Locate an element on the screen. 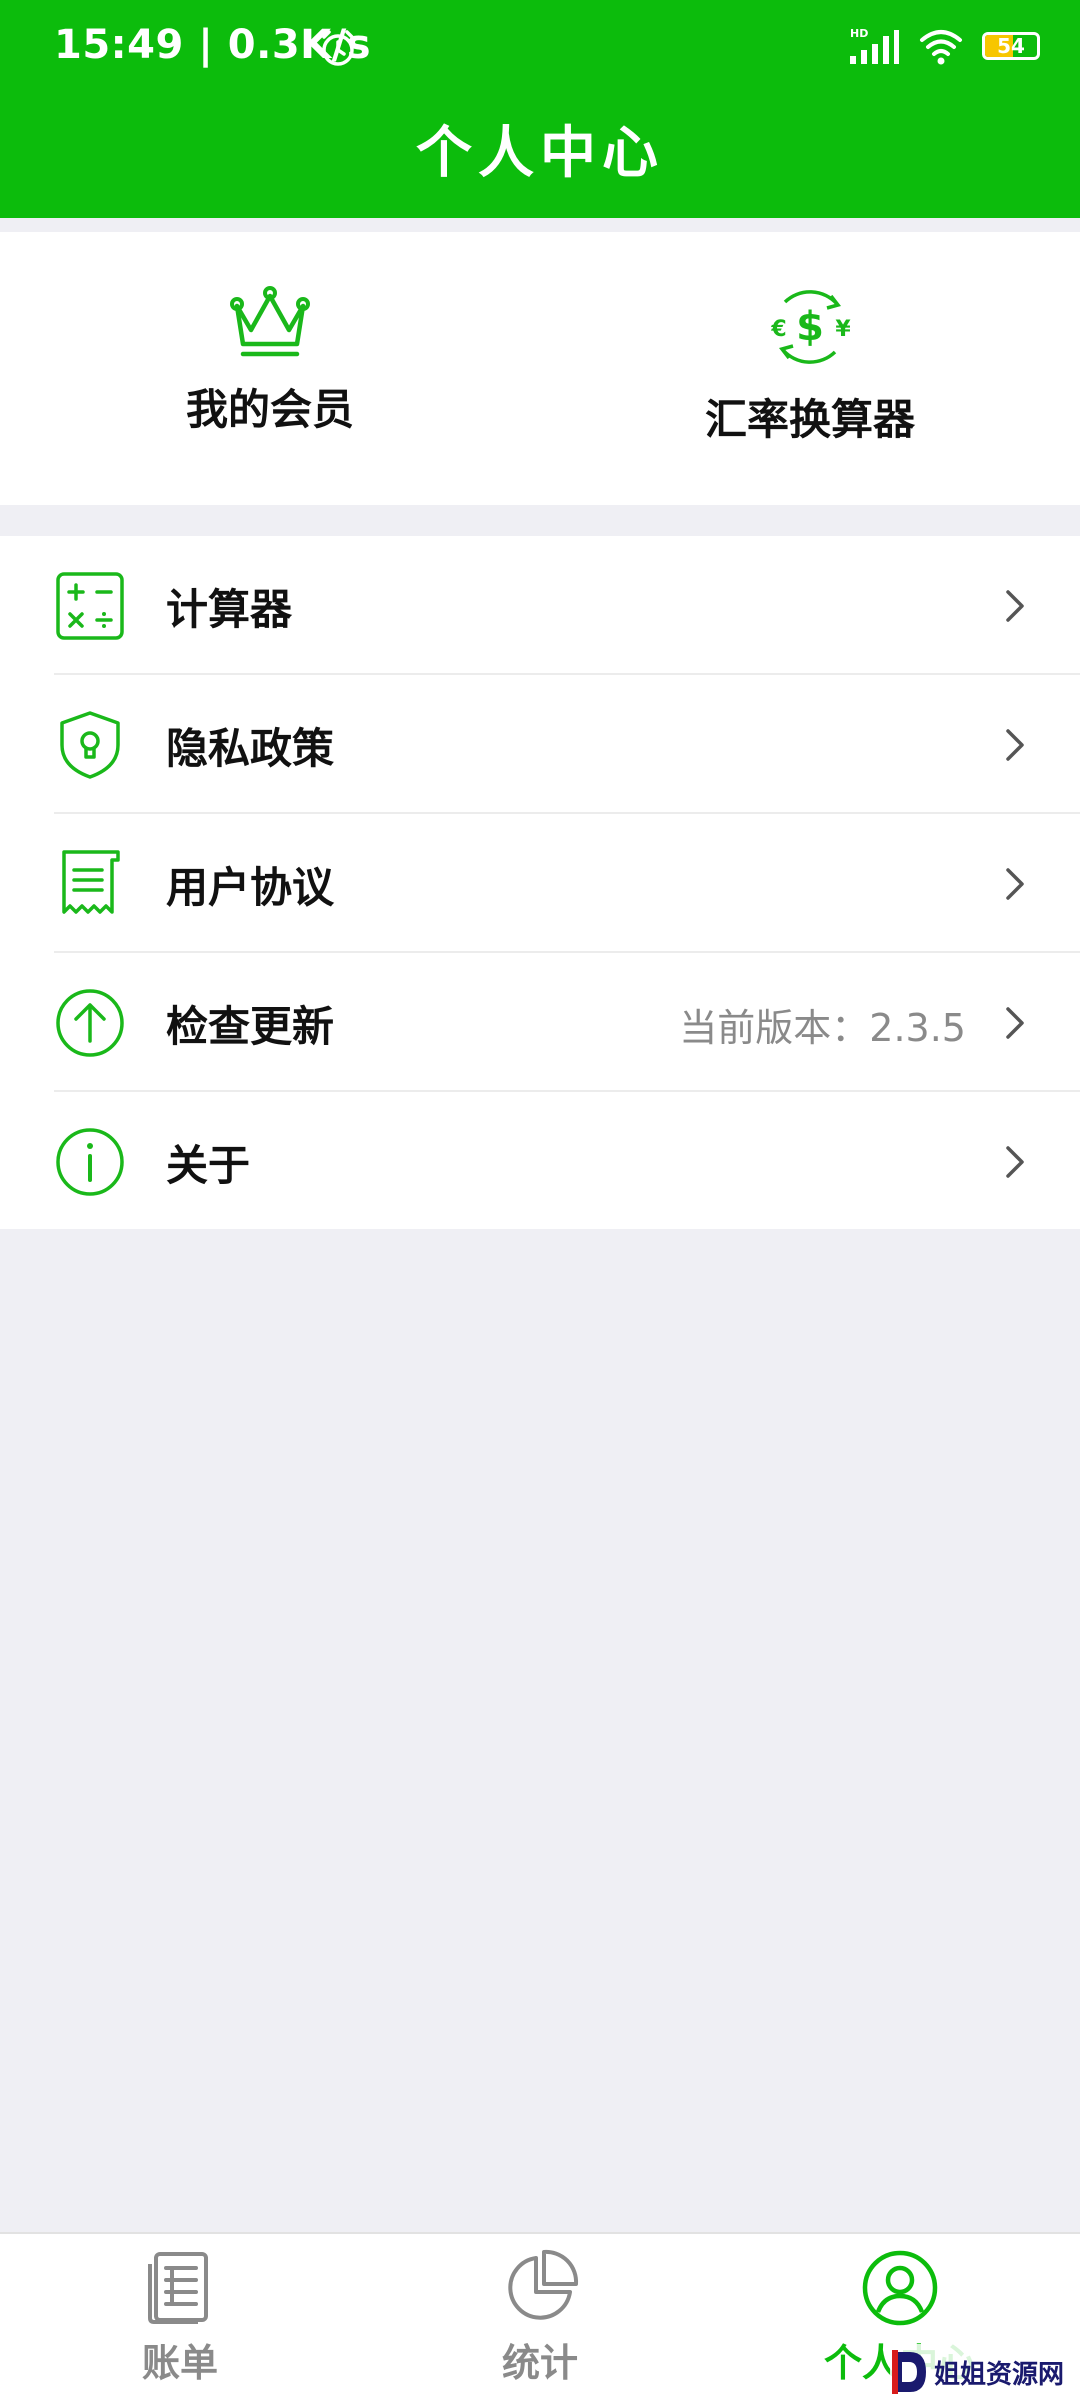 The height and width of the screenshot is (2400, 1080). battery-indicator: 54 is located at coordinates (1011, 46).